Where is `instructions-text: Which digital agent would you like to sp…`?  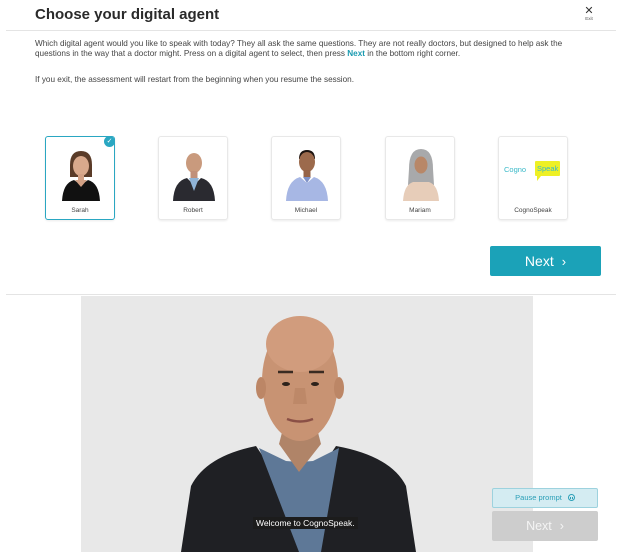 instructions-text: Which digital agent would you like to sp… is located at coordinates (299, 49).